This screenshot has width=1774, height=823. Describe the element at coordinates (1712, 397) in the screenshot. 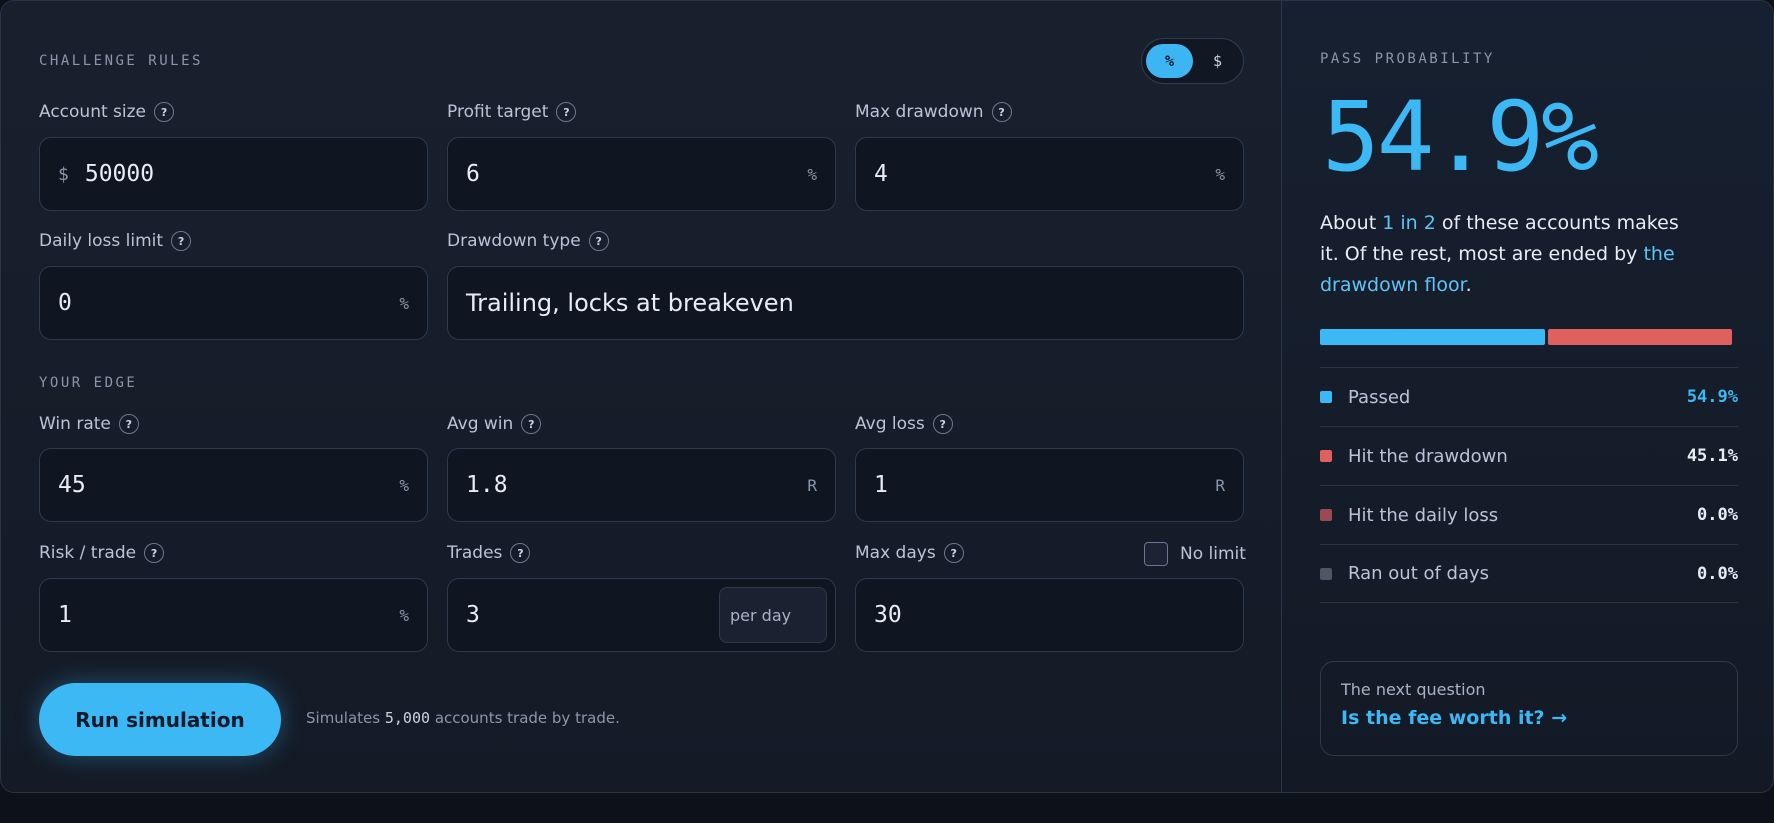

I see `outcome-percent: 54.9%` at that location.